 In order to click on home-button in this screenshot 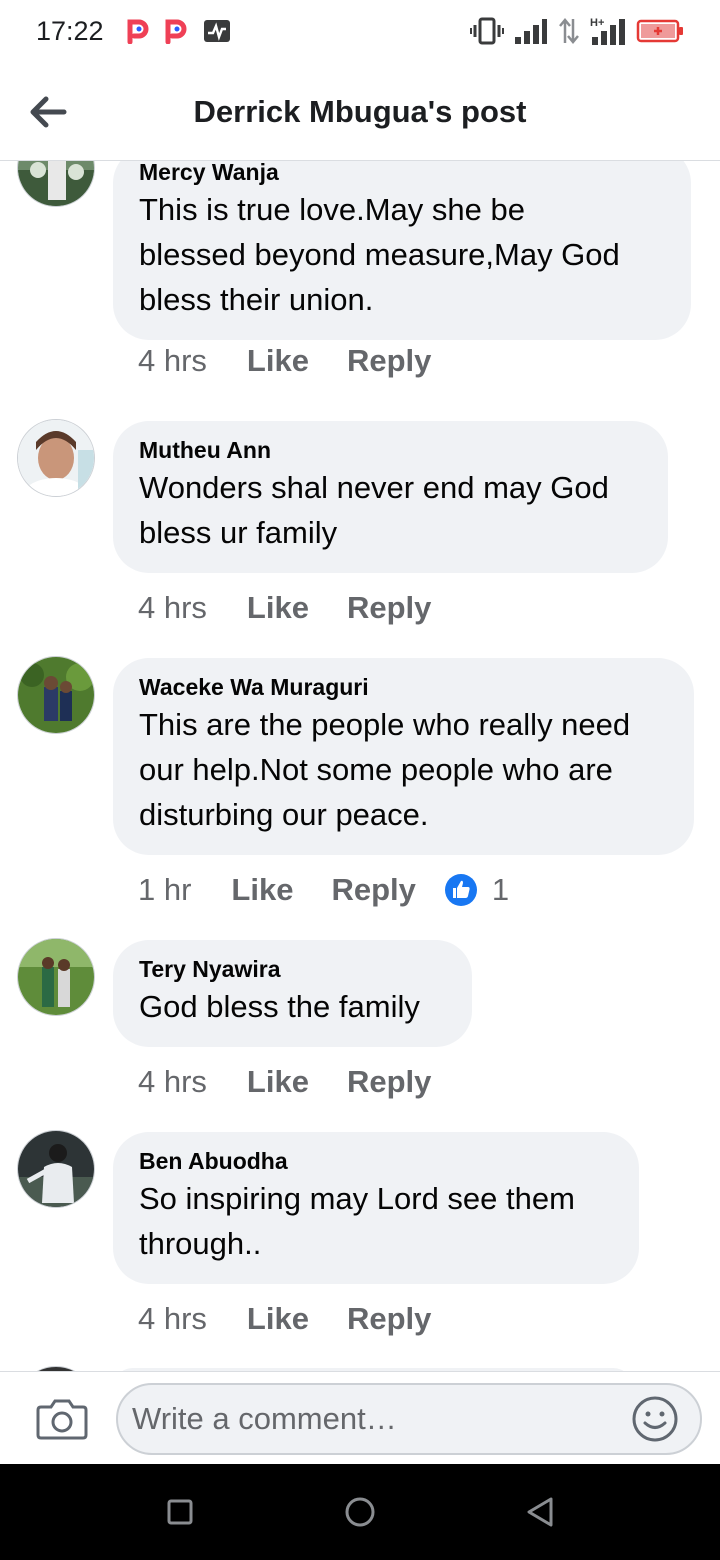, I will do `click(360, 1512)`.